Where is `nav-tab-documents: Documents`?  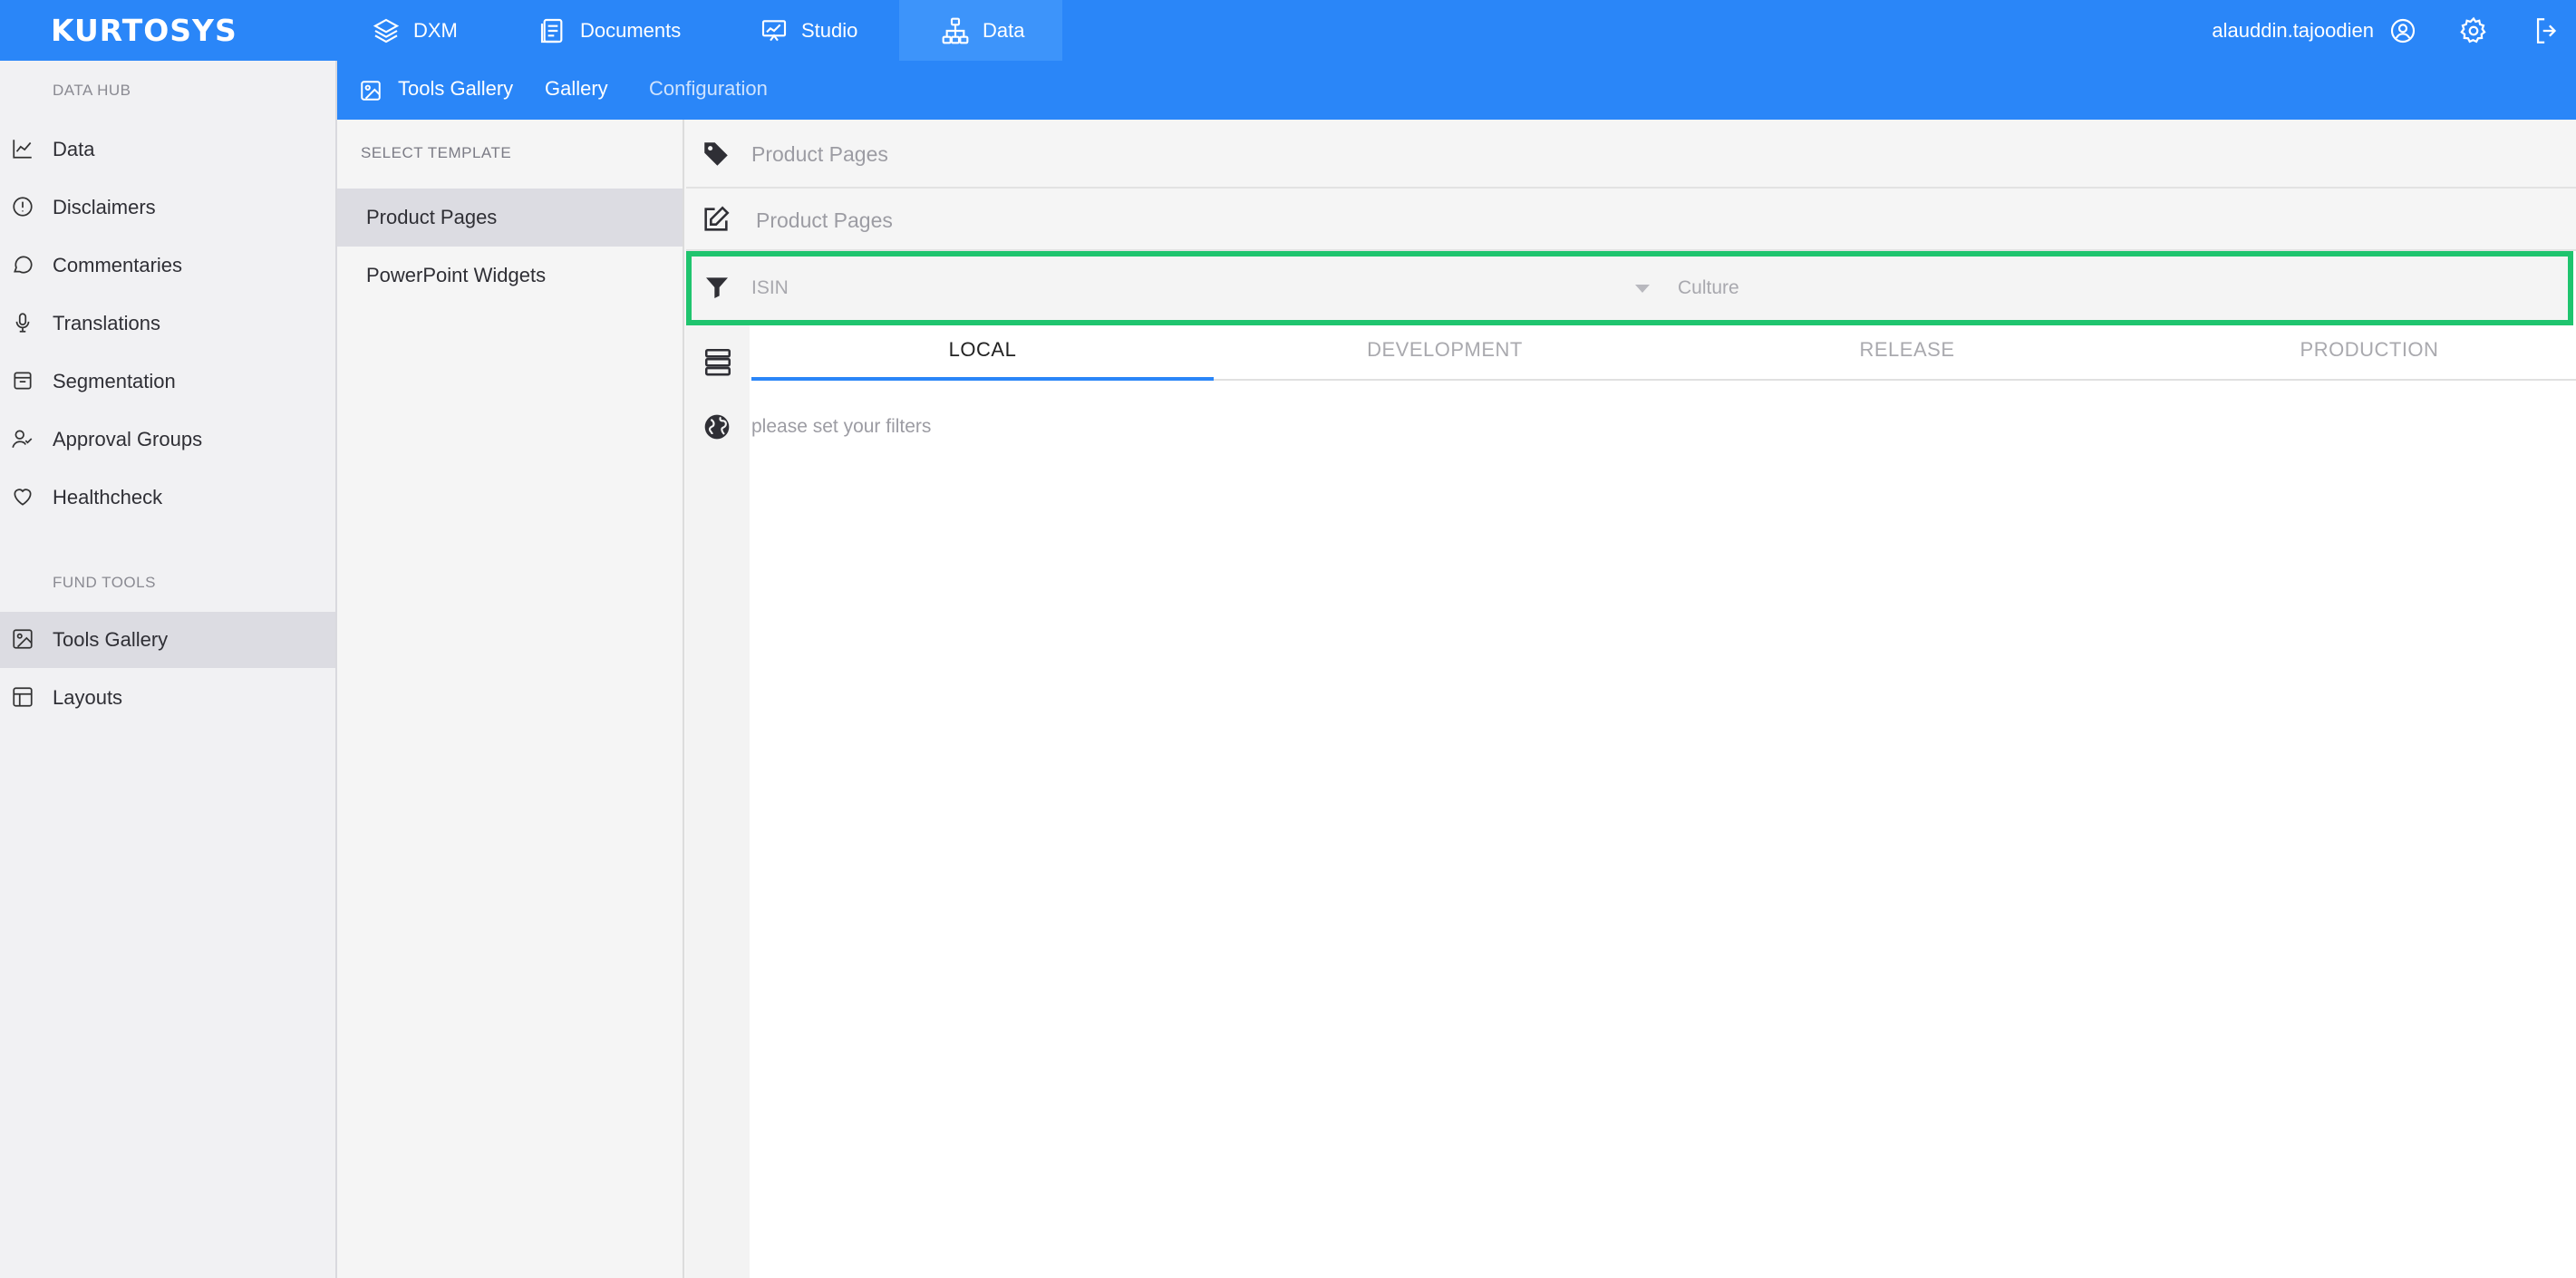 nav-tab-documents: Documents is located at coordinates (624, 30).